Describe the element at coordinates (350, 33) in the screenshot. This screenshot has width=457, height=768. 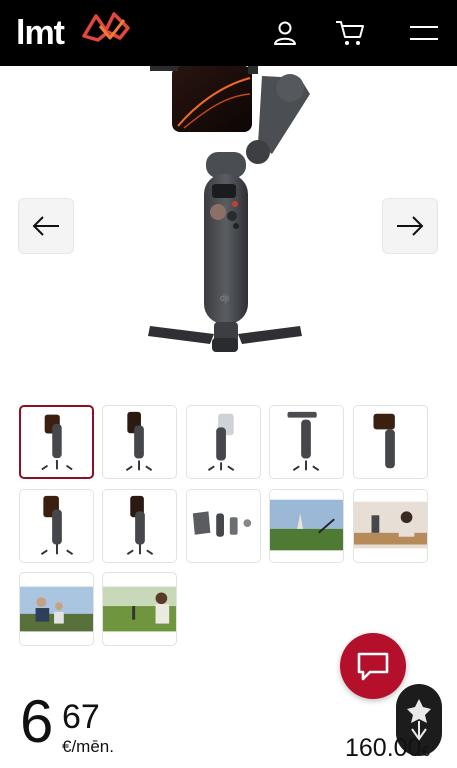
I see `cart-icon` at that location.